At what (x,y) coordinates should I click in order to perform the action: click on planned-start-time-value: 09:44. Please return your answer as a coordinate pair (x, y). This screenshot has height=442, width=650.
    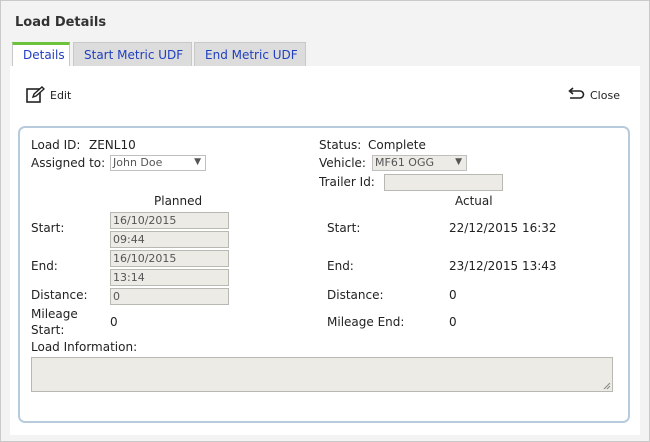
    Looking at the image, I should click on (129, 239).